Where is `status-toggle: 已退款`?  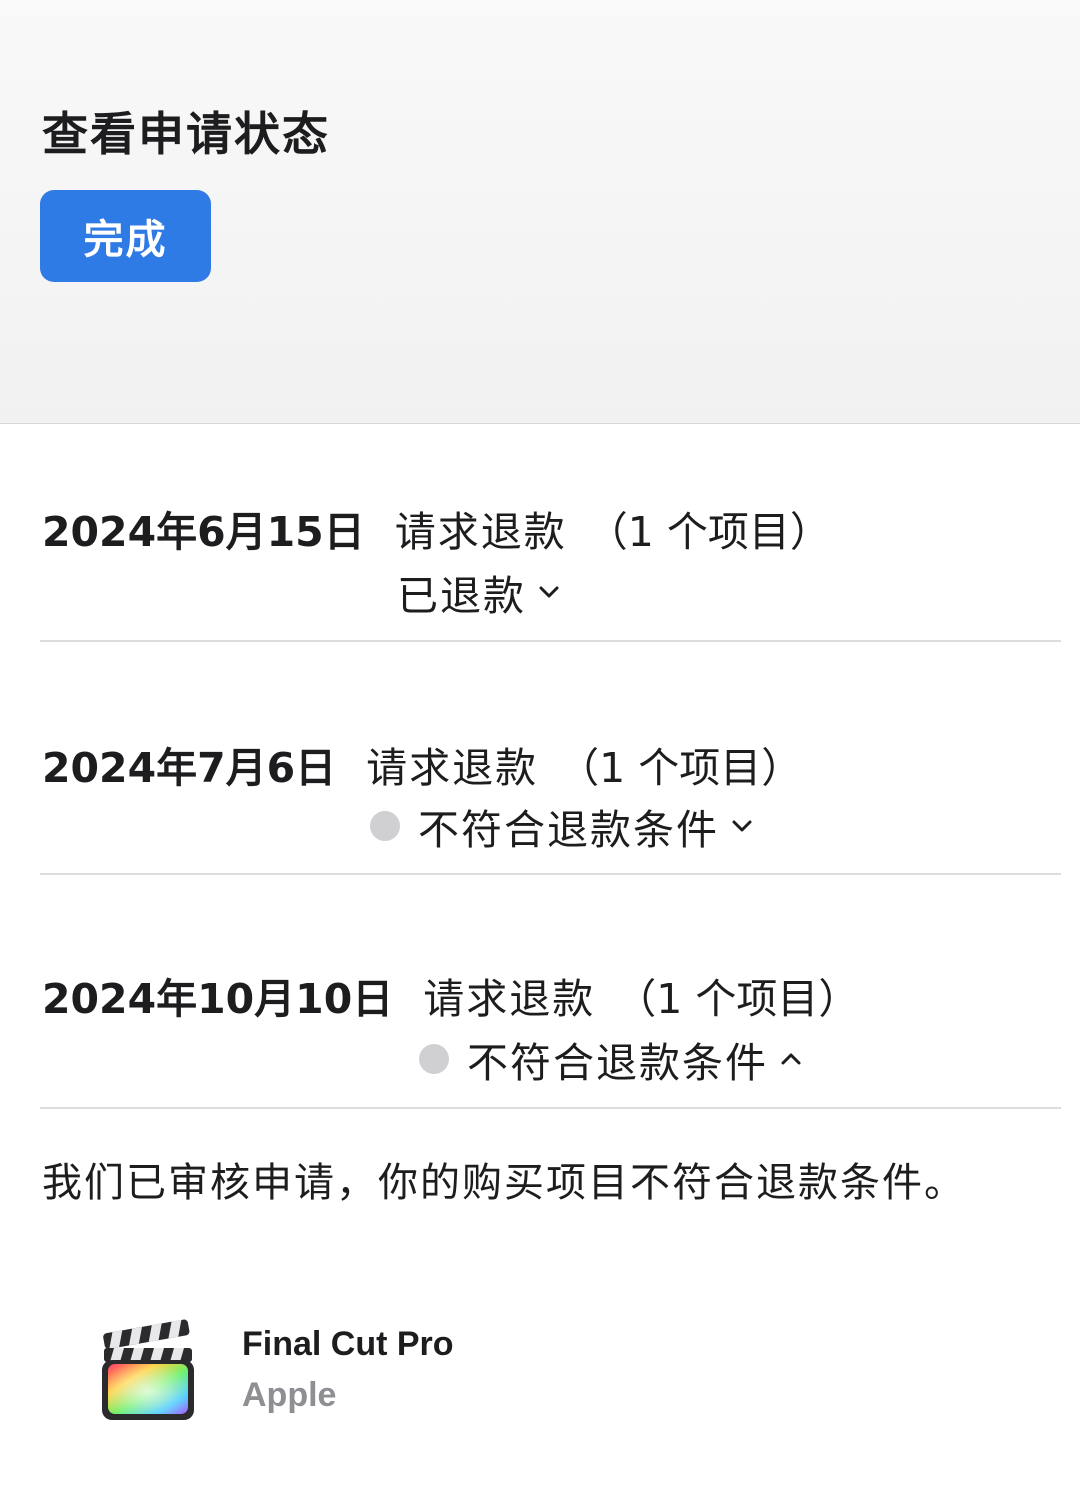 status-toggle: 已退款 is located at coordinates (479, 592).